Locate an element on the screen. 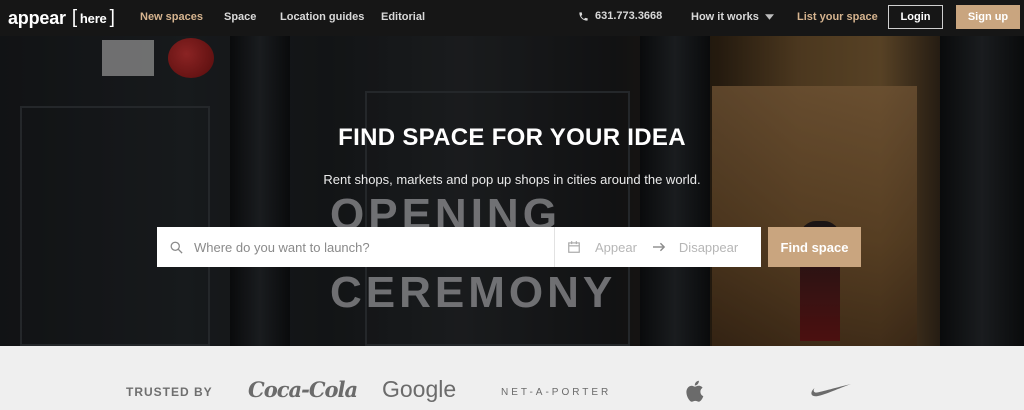 The height and width of the screenshot is (410, 1024). coca-cola-logo: Coca-Cola is located at coordinates (303, 389).